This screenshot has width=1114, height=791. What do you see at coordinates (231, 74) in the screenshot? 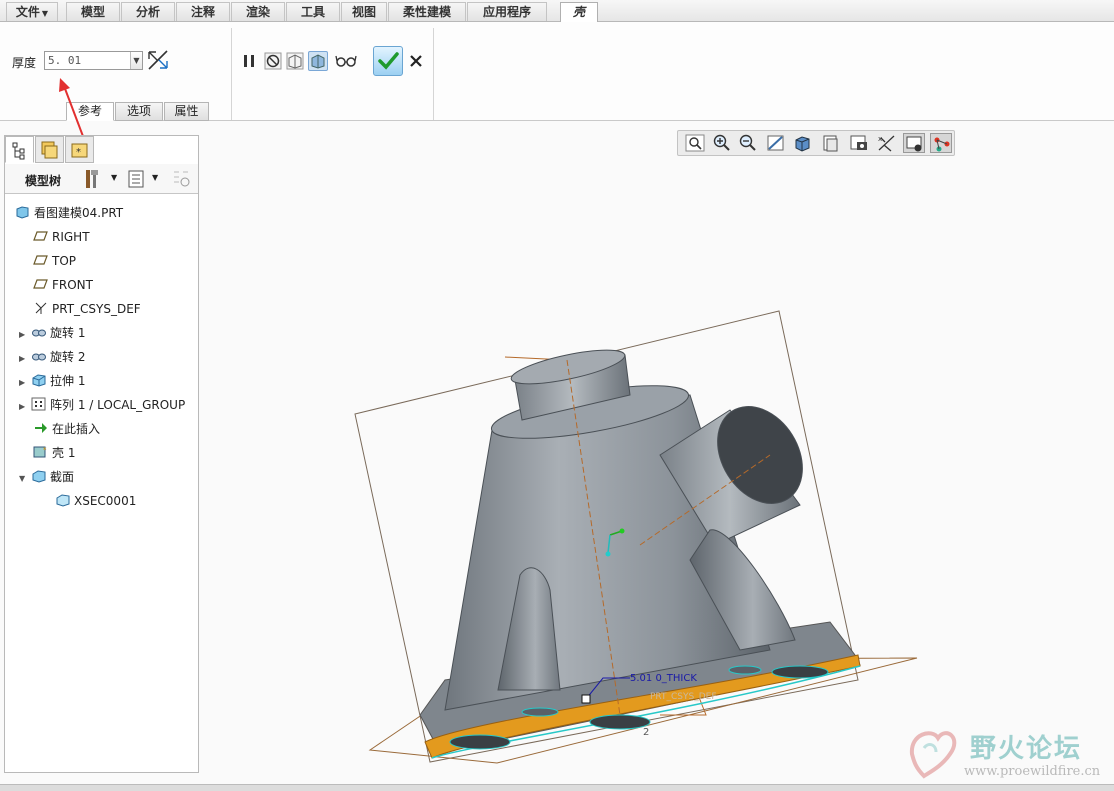
I see `ribbon-separator` at bounding box center [231, 74].